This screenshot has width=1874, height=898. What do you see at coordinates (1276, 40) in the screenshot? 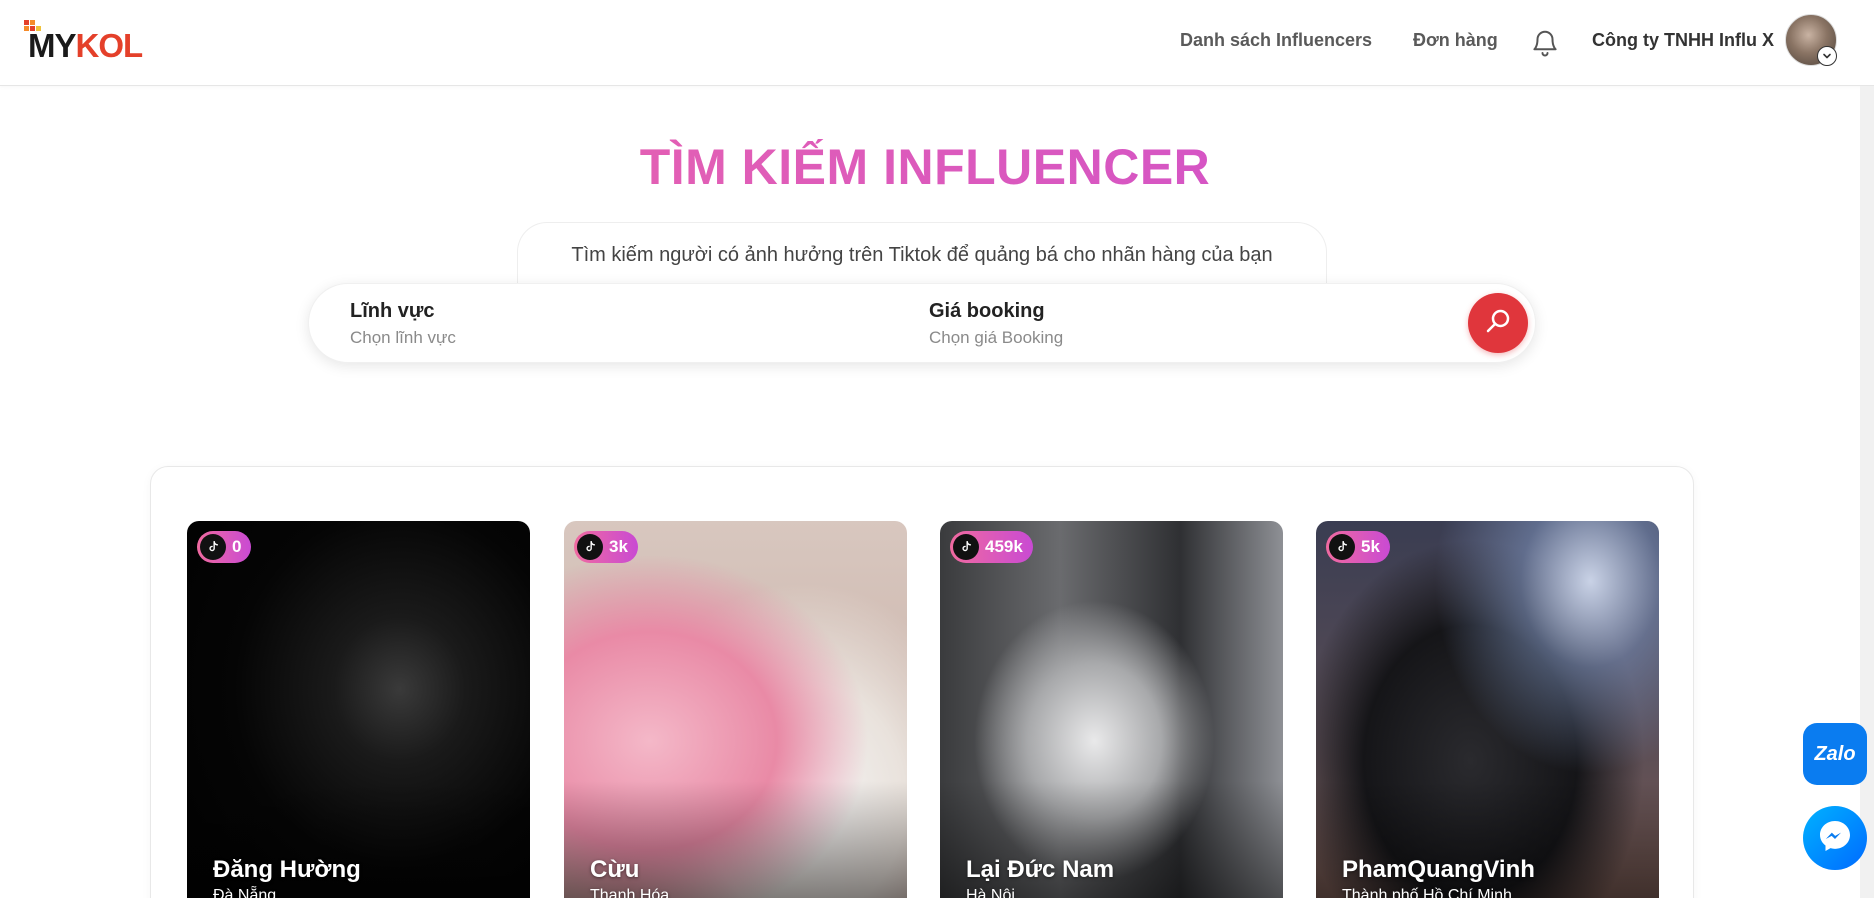
I see `nav-influencers-link: Danh sách Influencers` at bounding box center [1276, 40].